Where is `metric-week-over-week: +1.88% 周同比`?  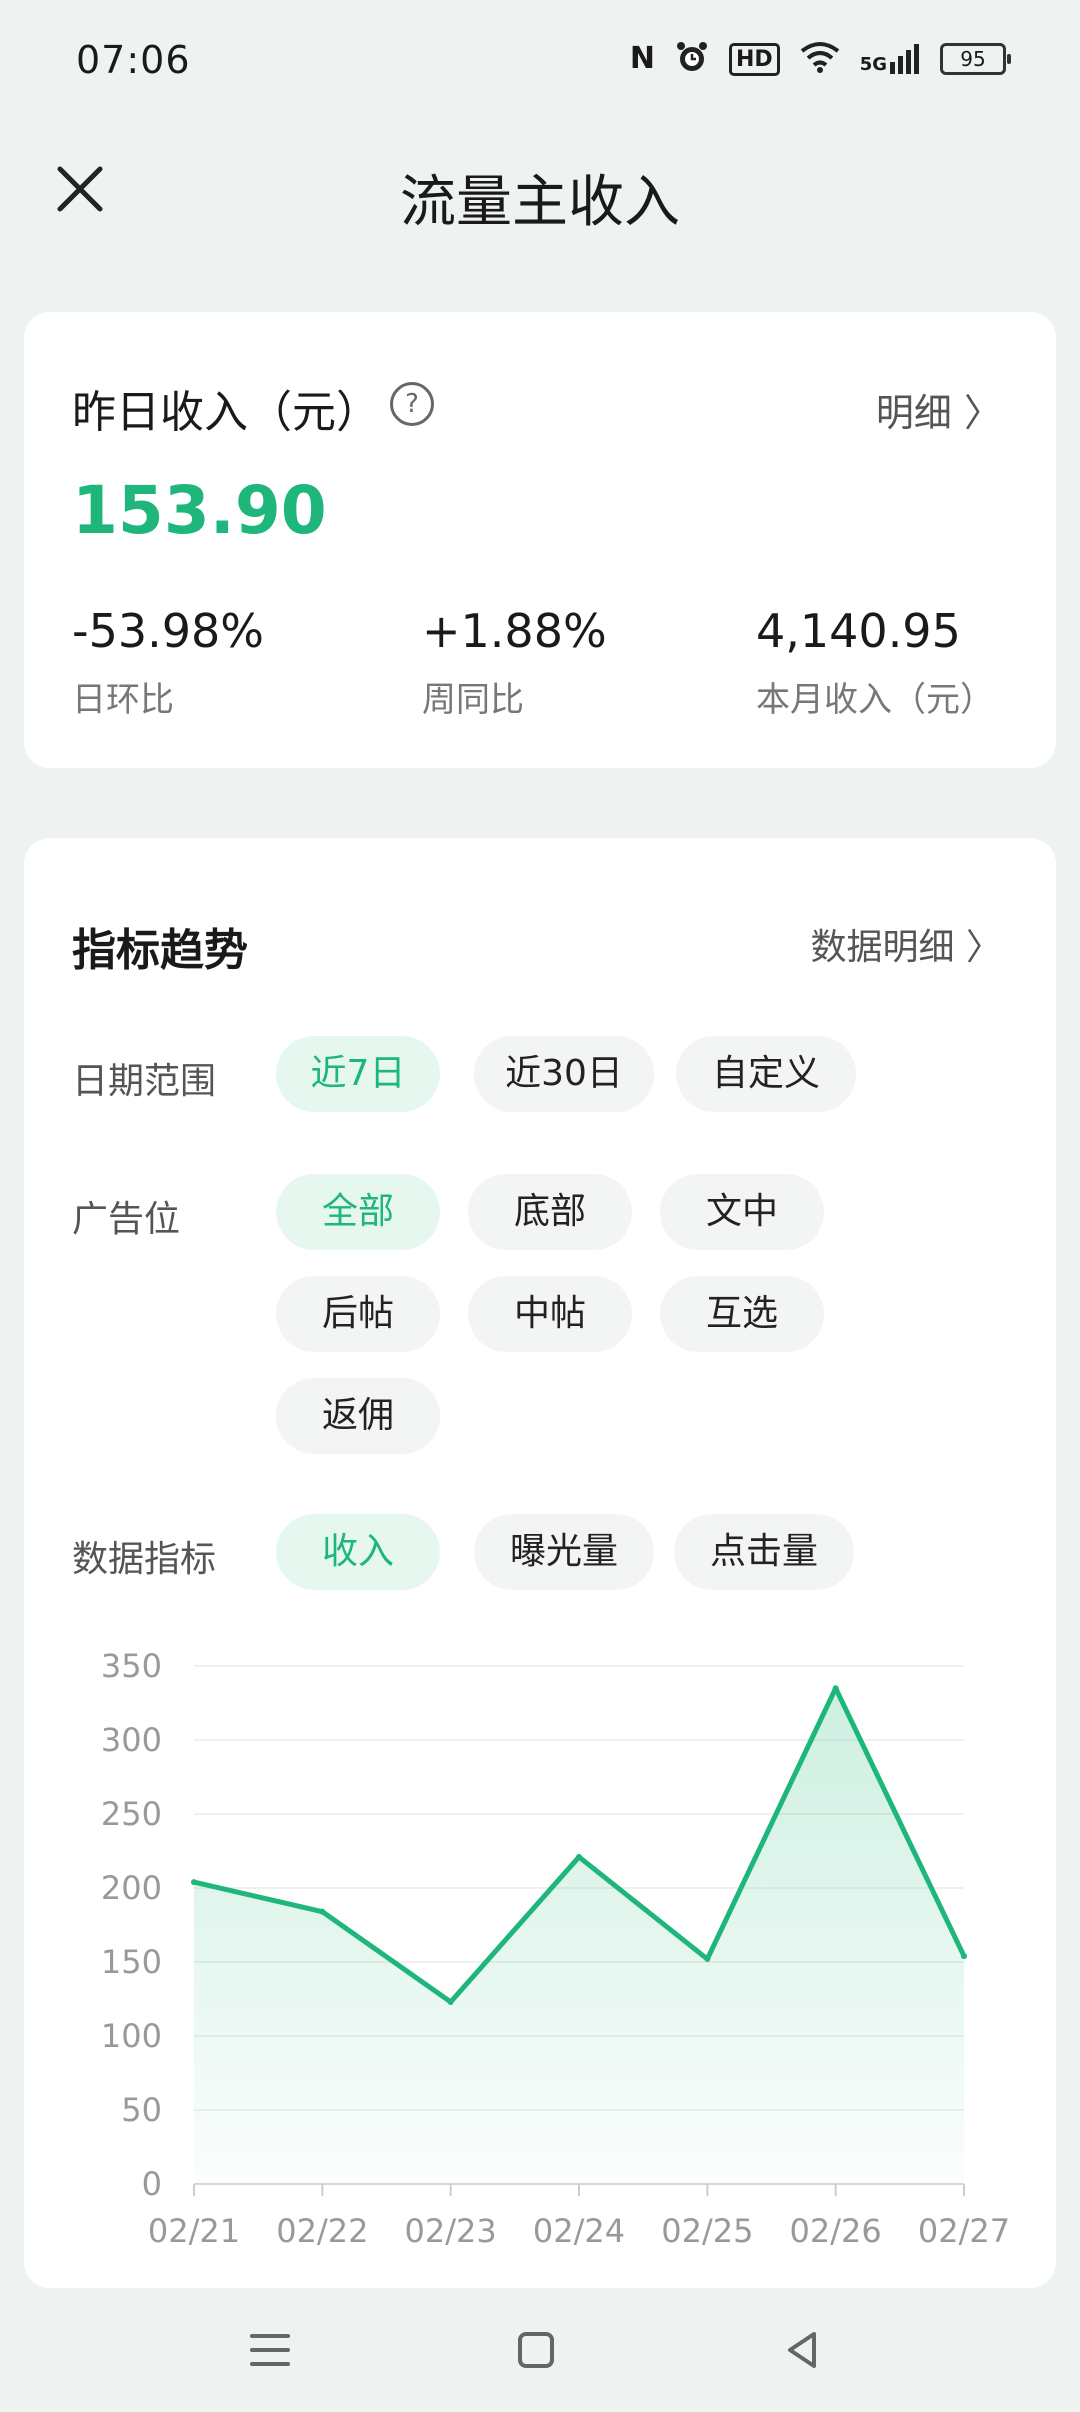
metric-week-over-week: +1.88% 周同比 is located at coordinates (514, 662).